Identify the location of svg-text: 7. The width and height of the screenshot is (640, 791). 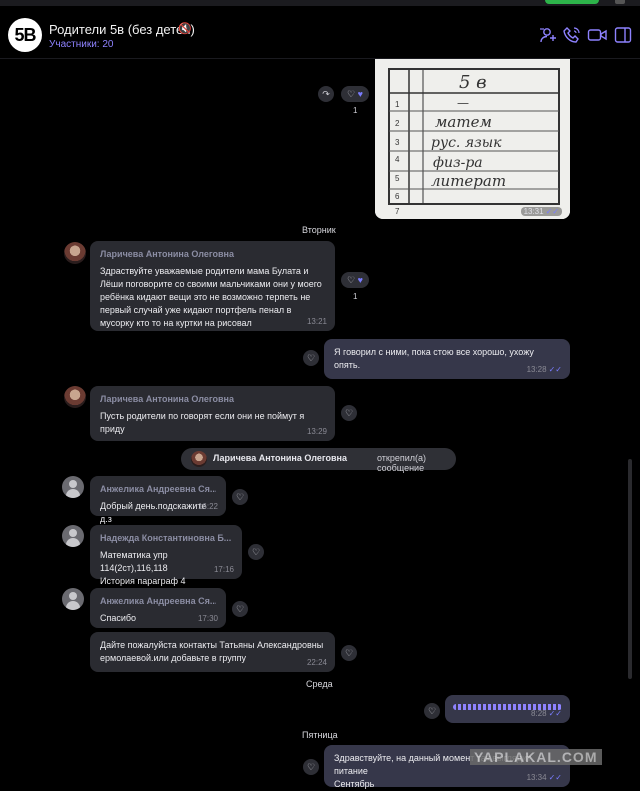
(397, 211).